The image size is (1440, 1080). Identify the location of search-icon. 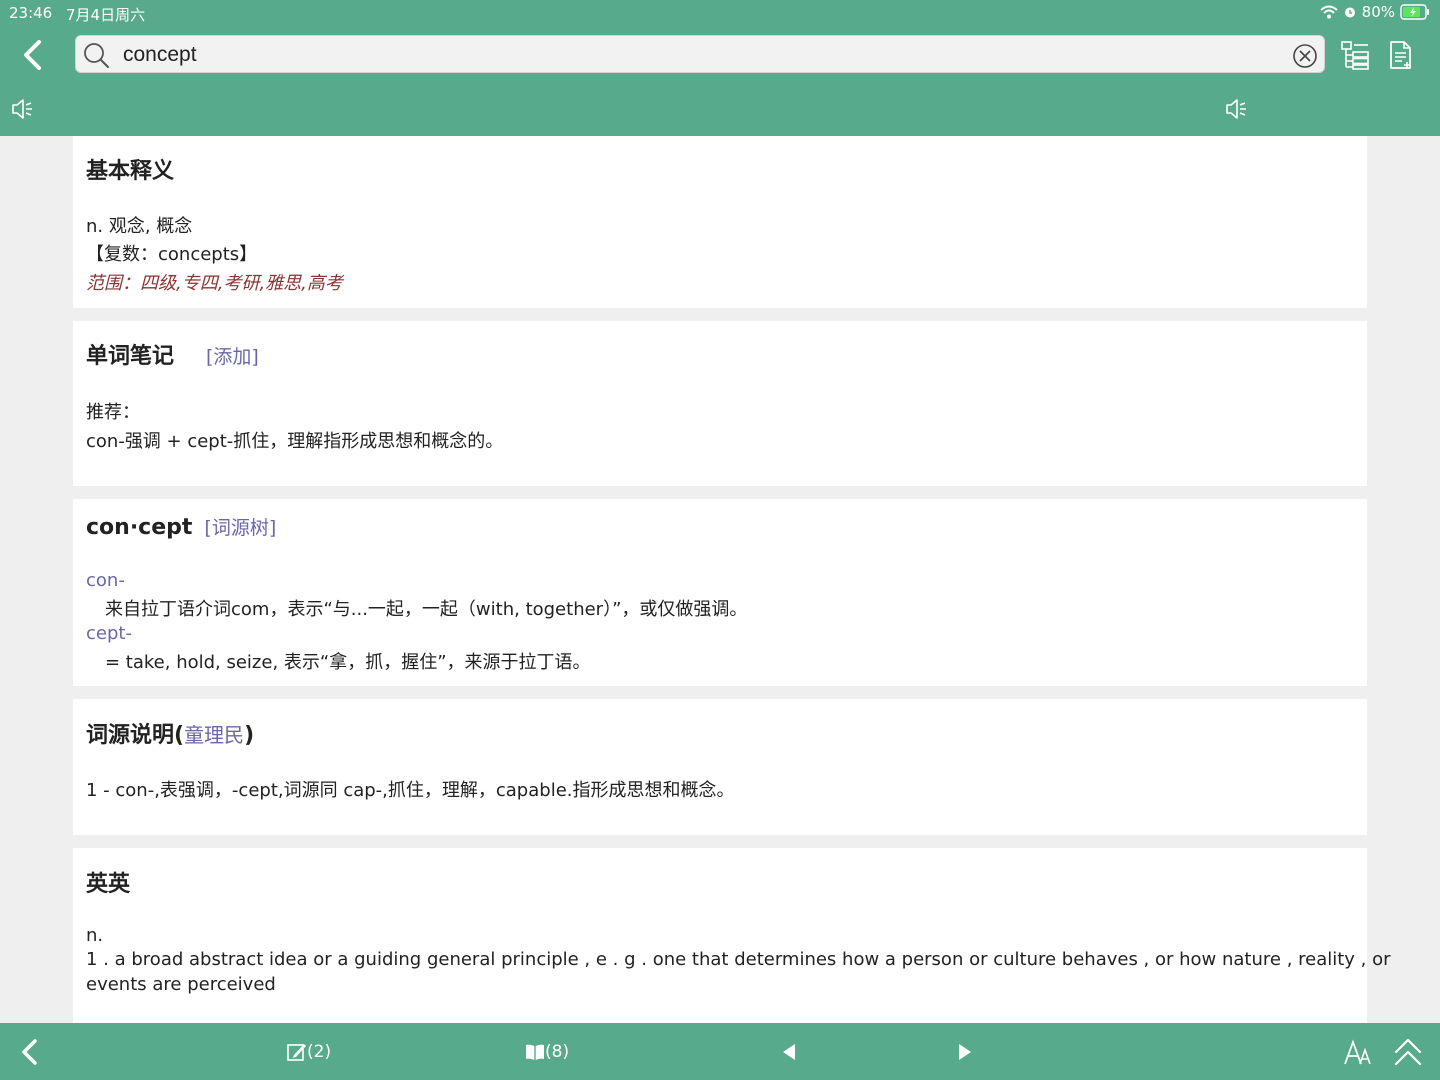
(96, 55).